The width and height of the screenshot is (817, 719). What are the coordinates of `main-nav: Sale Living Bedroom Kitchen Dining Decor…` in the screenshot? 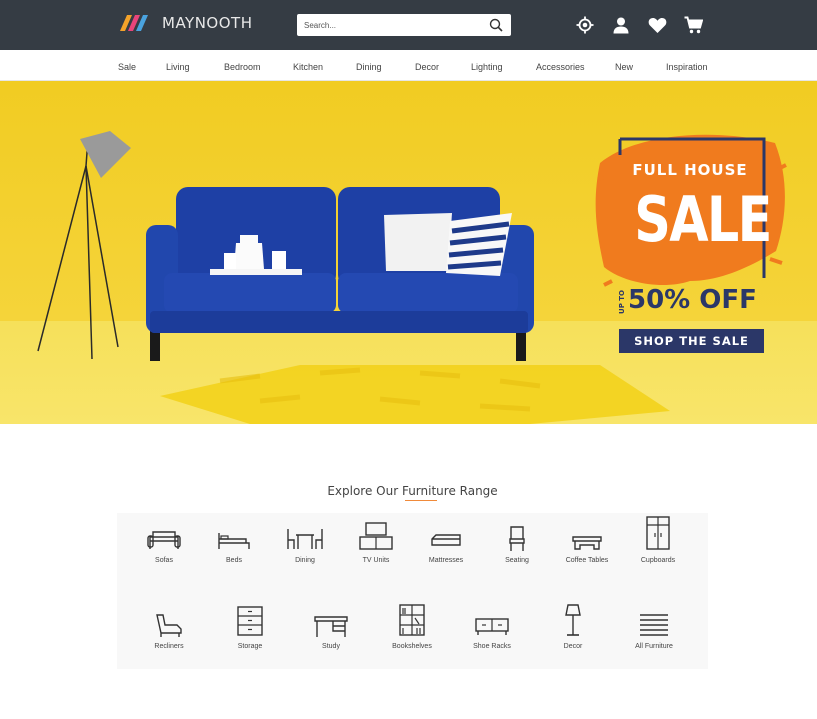 It's located at (408, 65).